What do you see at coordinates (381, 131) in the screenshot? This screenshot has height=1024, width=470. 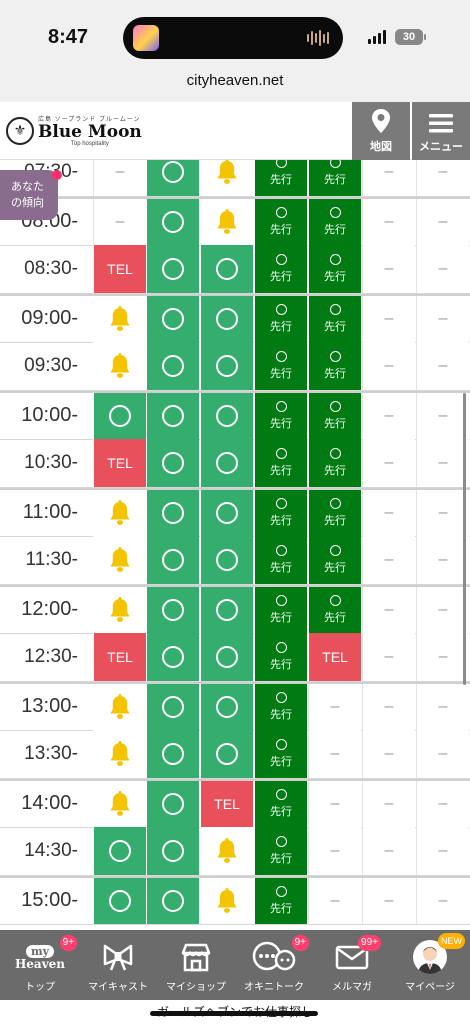 I see `map-button: 地図` at bounding box center [381, 131].